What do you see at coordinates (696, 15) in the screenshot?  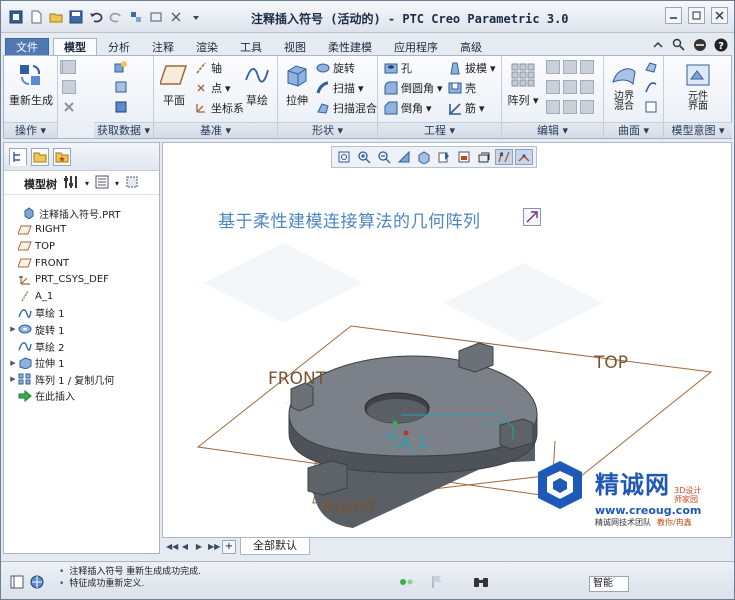 I see `restore-icon` at bounding box center [696, 15].